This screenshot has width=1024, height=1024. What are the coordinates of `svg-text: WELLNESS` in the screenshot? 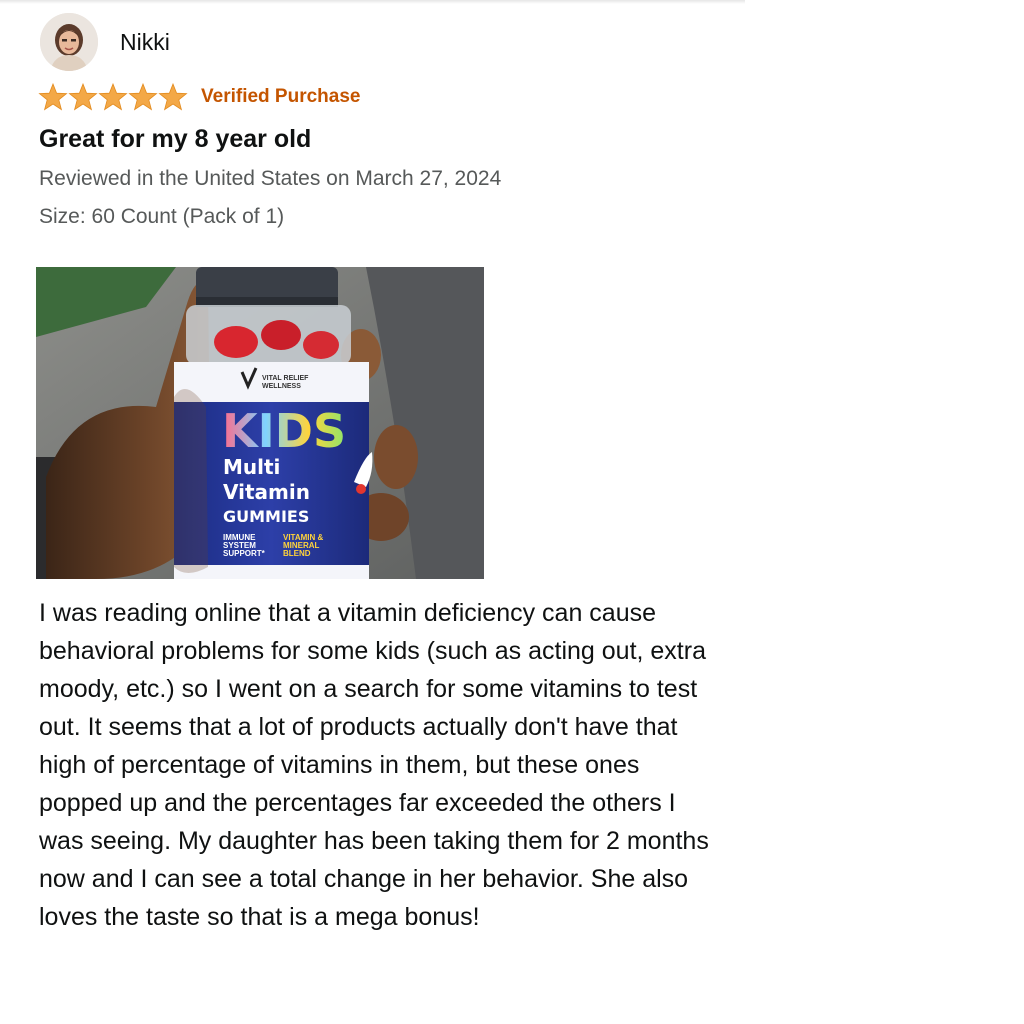 It's located at (281, 386).